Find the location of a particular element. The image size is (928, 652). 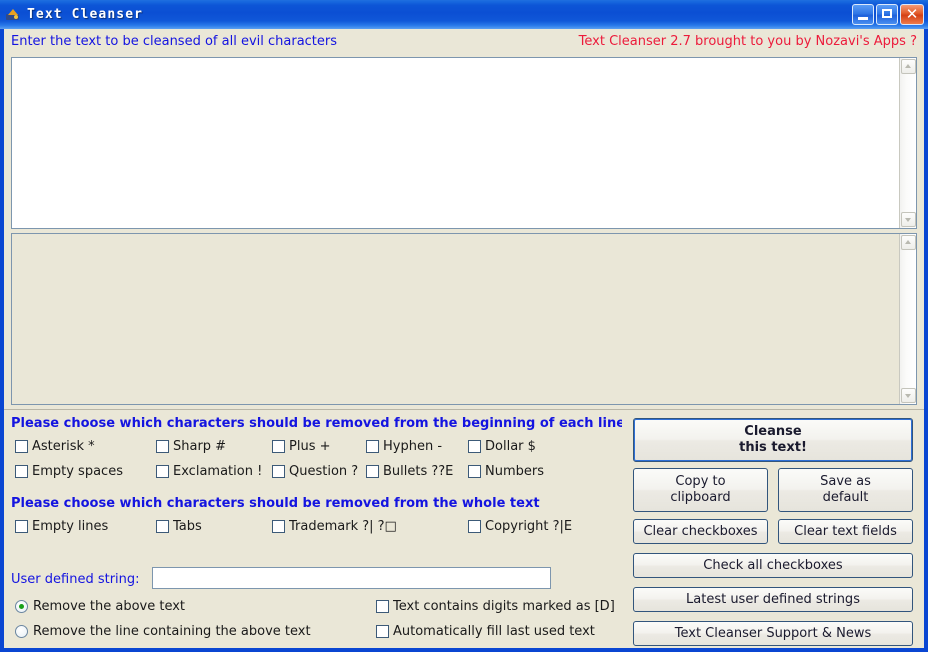

checkbox-label: Plus + is located at coordinates (310, 446).